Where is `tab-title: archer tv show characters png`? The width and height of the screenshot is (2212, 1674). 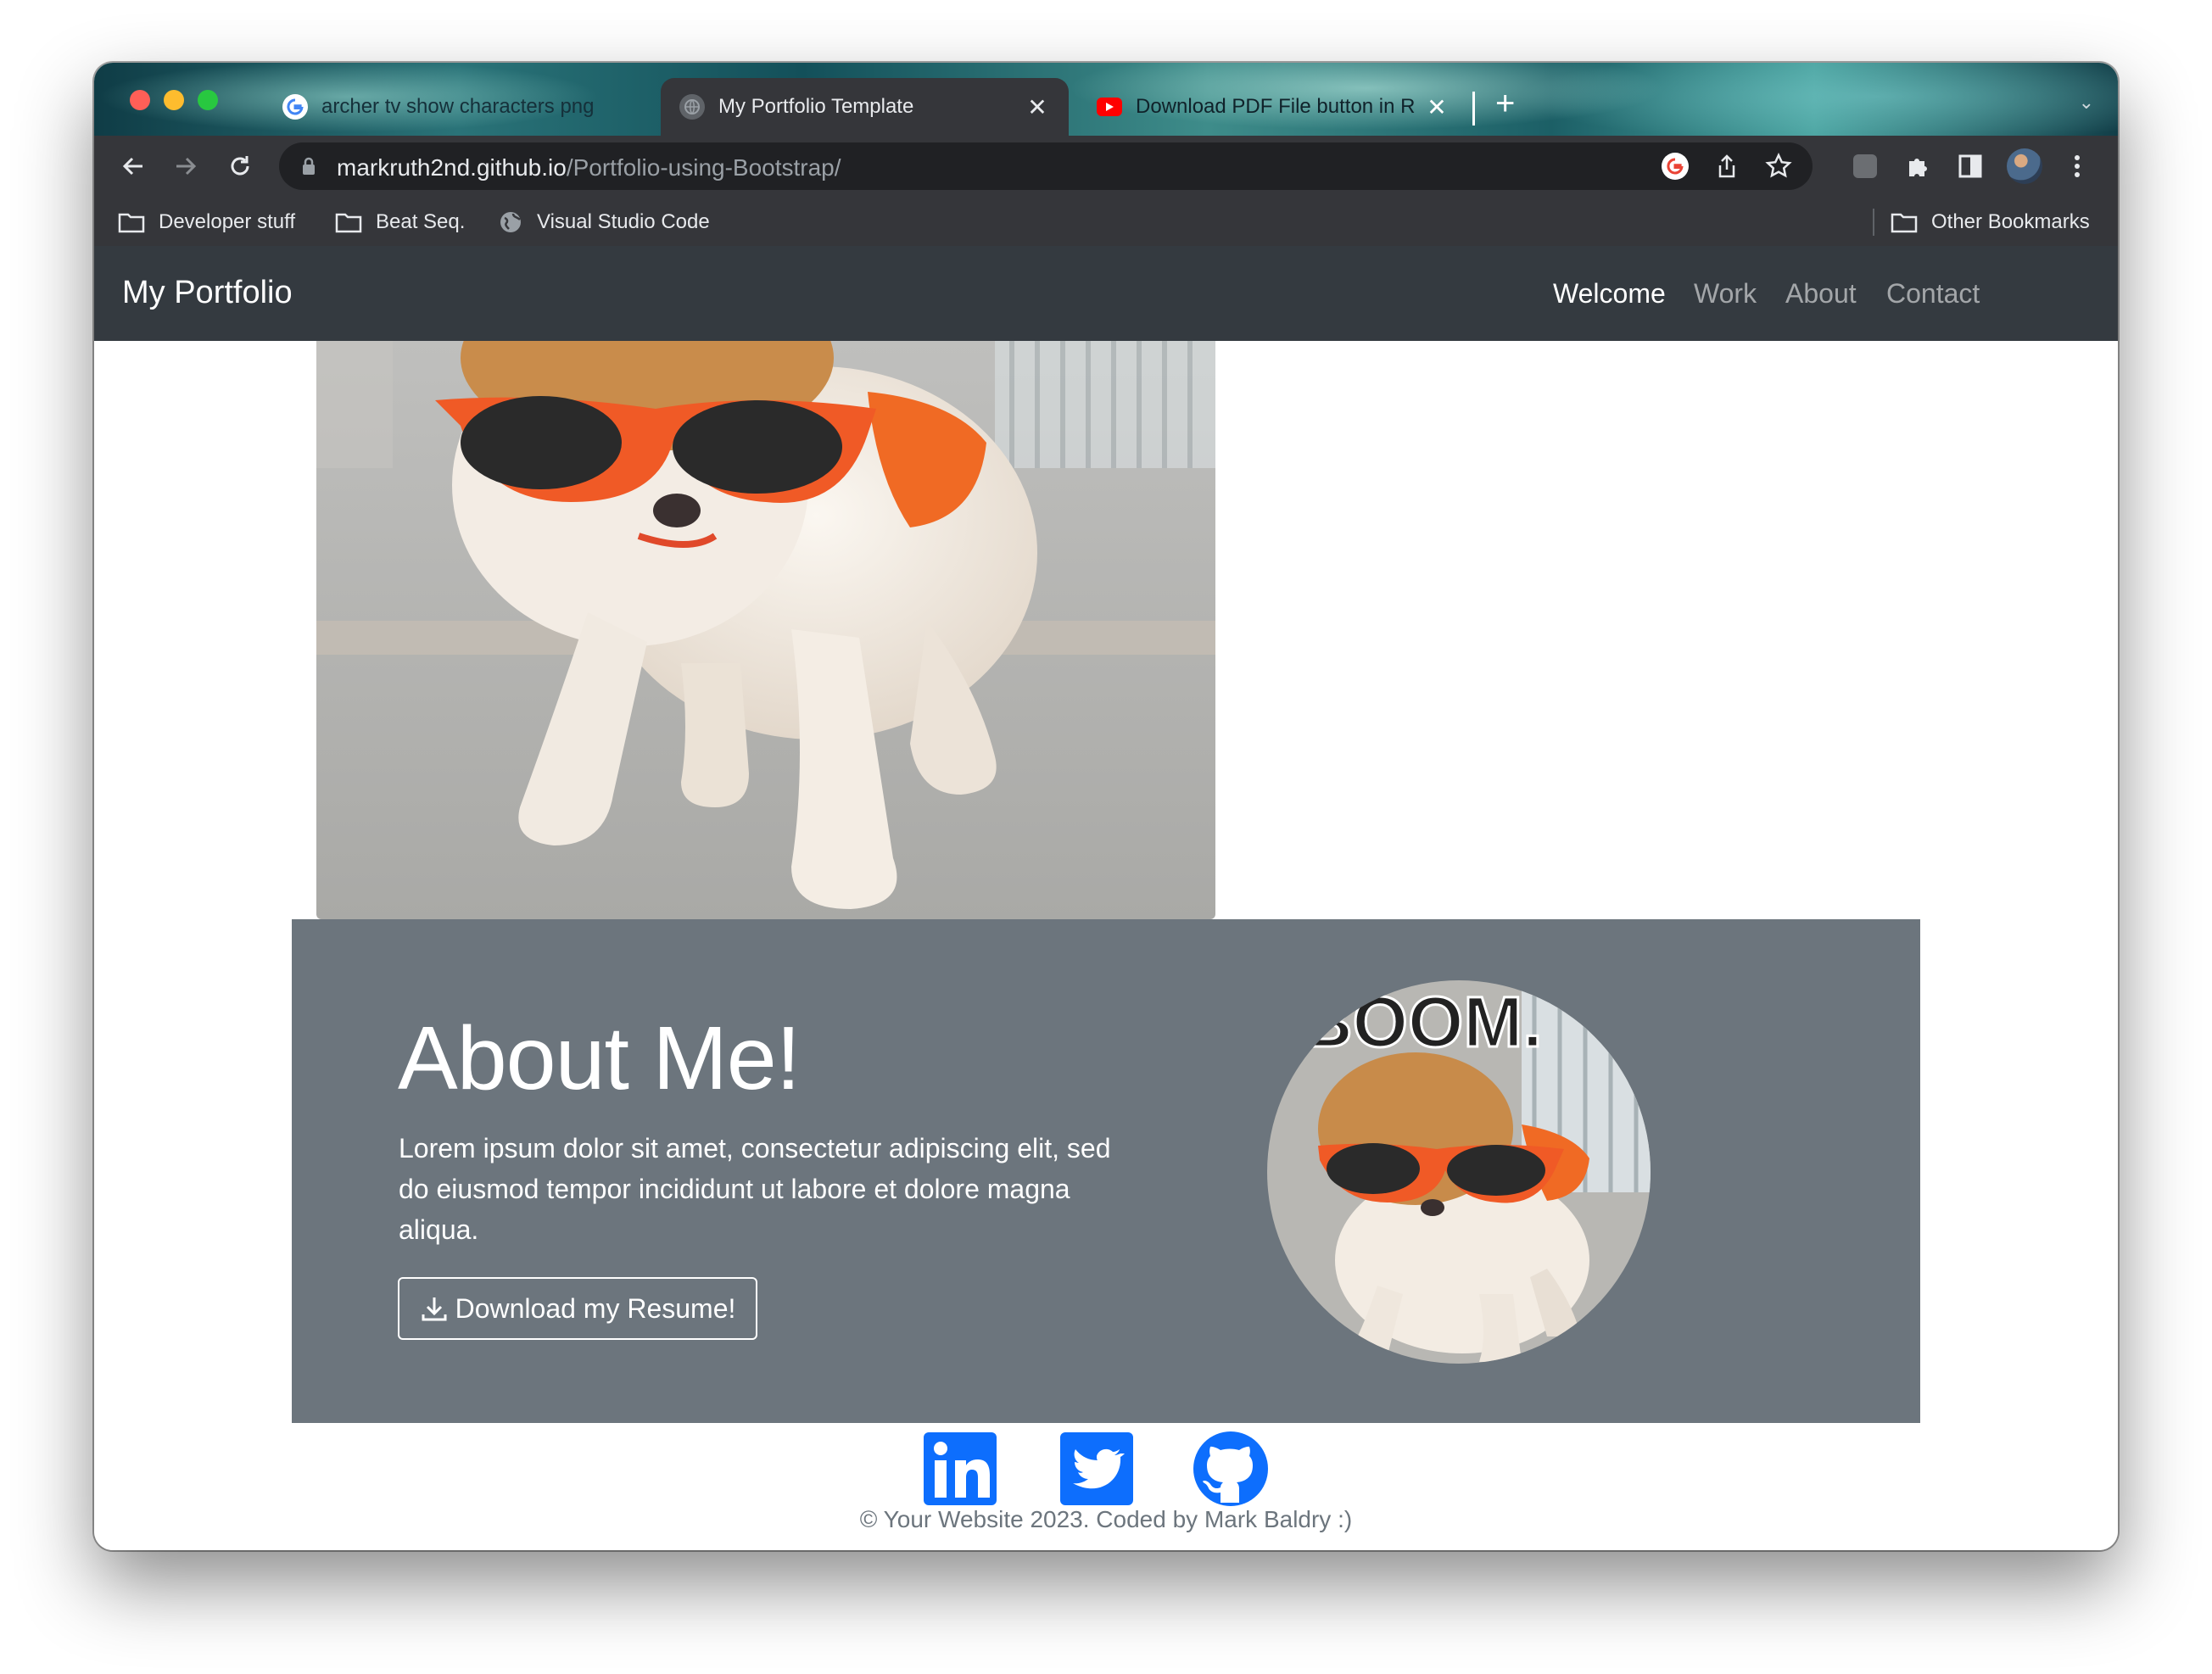
tab-title: archer tv show characters png is located at coordinates (458, 106).